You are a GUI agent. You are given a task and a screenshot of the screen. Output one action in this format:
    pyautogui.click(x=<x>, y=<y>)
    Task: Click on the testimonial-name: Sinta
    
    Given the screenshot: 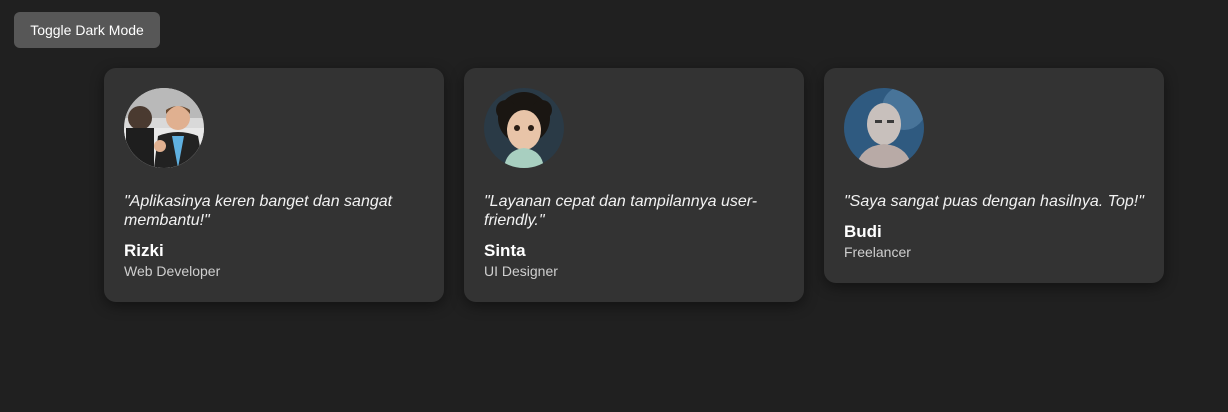 What is the action you would take?
    pyautogui.click(x=505, y=250)
    